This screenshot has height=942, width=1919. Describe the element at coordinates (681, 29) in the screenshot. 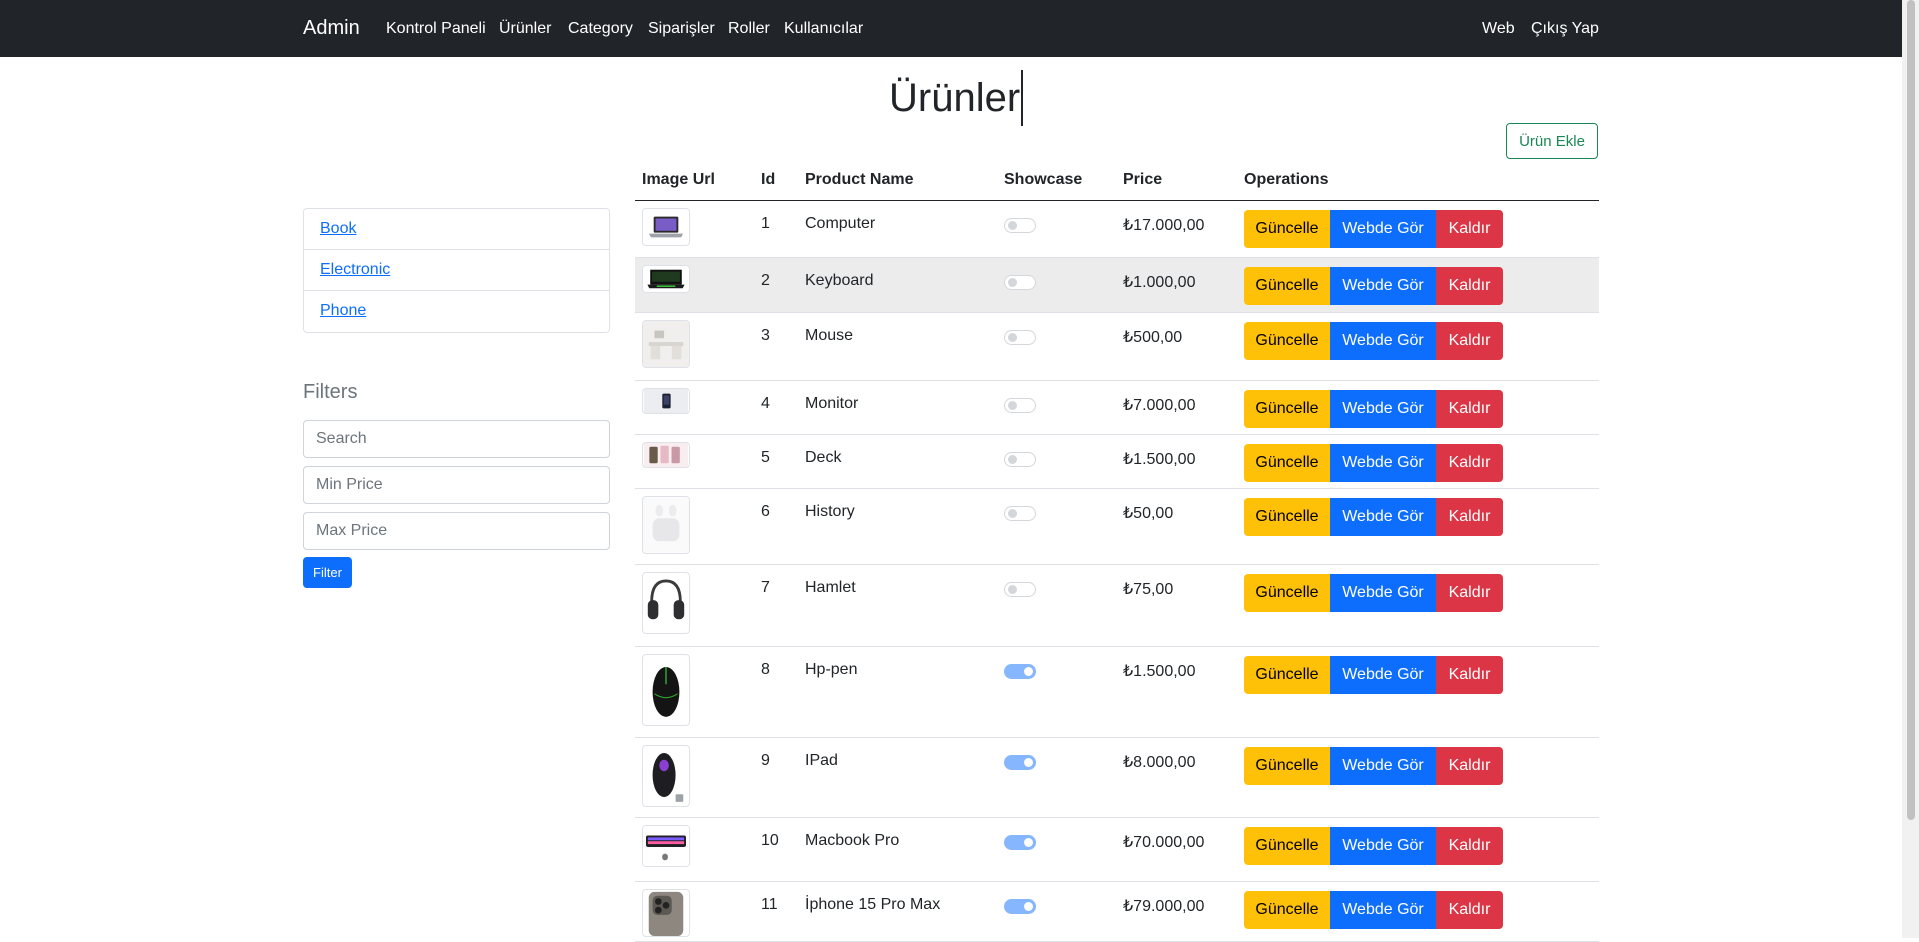

I see `nav-link-orders: Siparişler` at that location.